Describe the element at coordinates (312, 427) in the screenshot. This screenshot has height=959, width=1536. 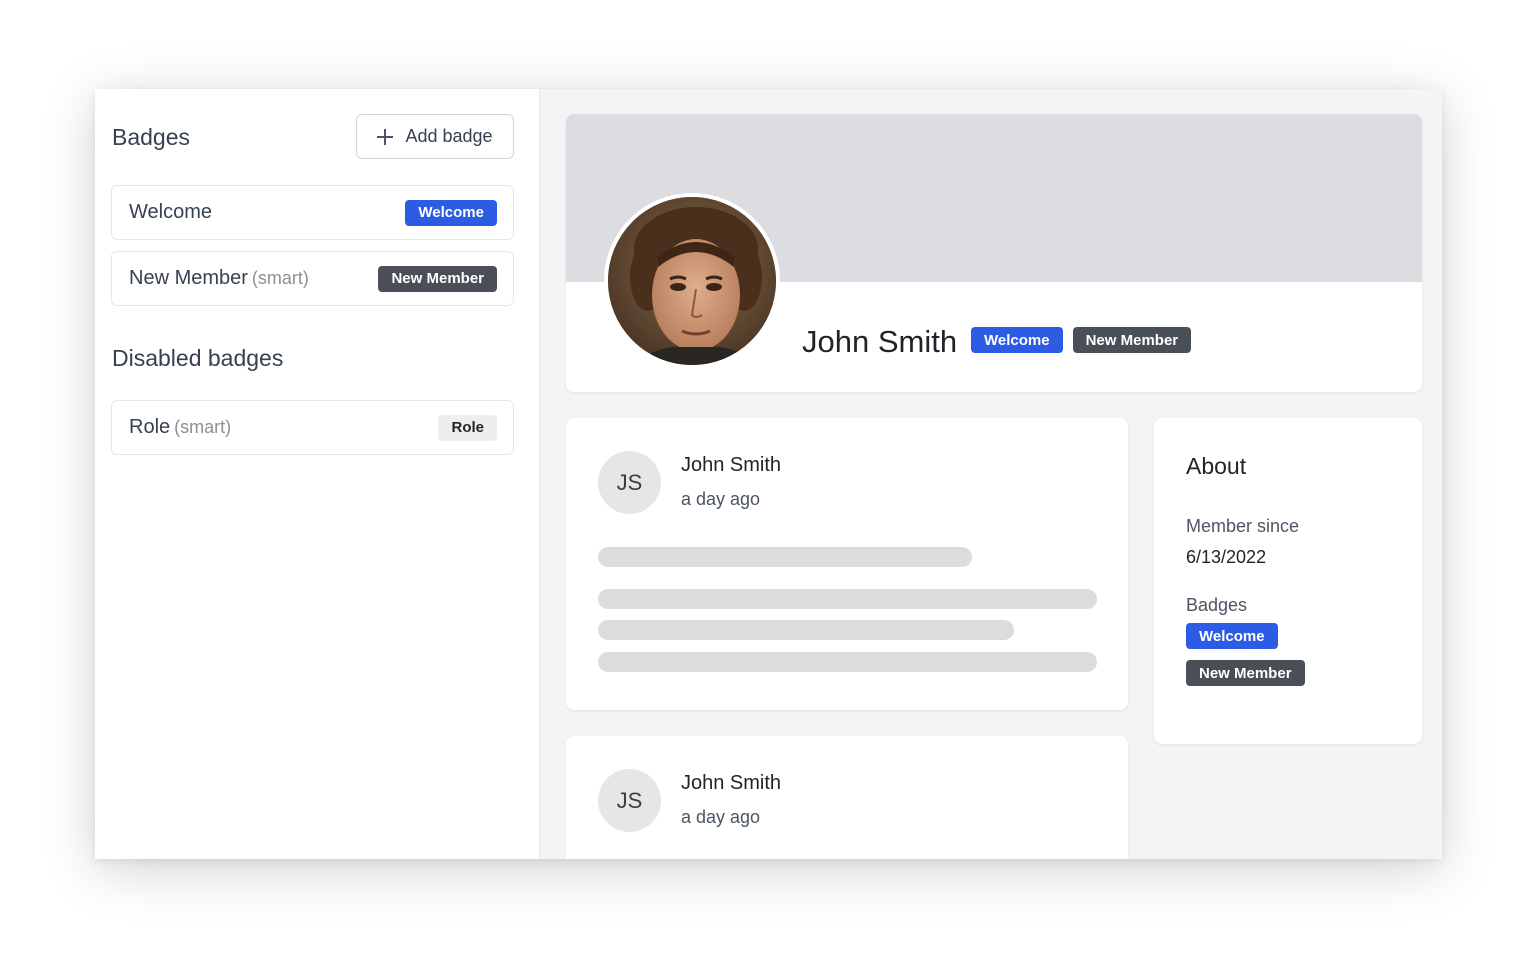
I see `badge-row-role: Role (smart) Role` at that location.